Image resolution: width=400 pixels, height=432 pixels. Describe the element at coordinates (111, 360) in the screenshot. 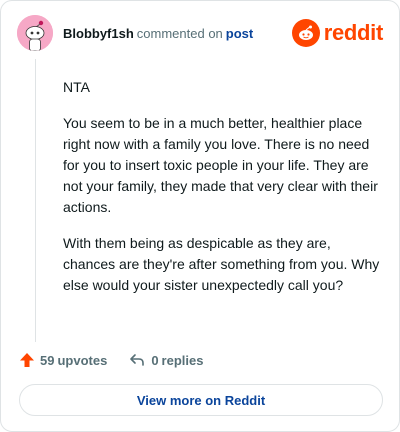

I see `comment-actions: 59 upvotes 0 replies` at that location.